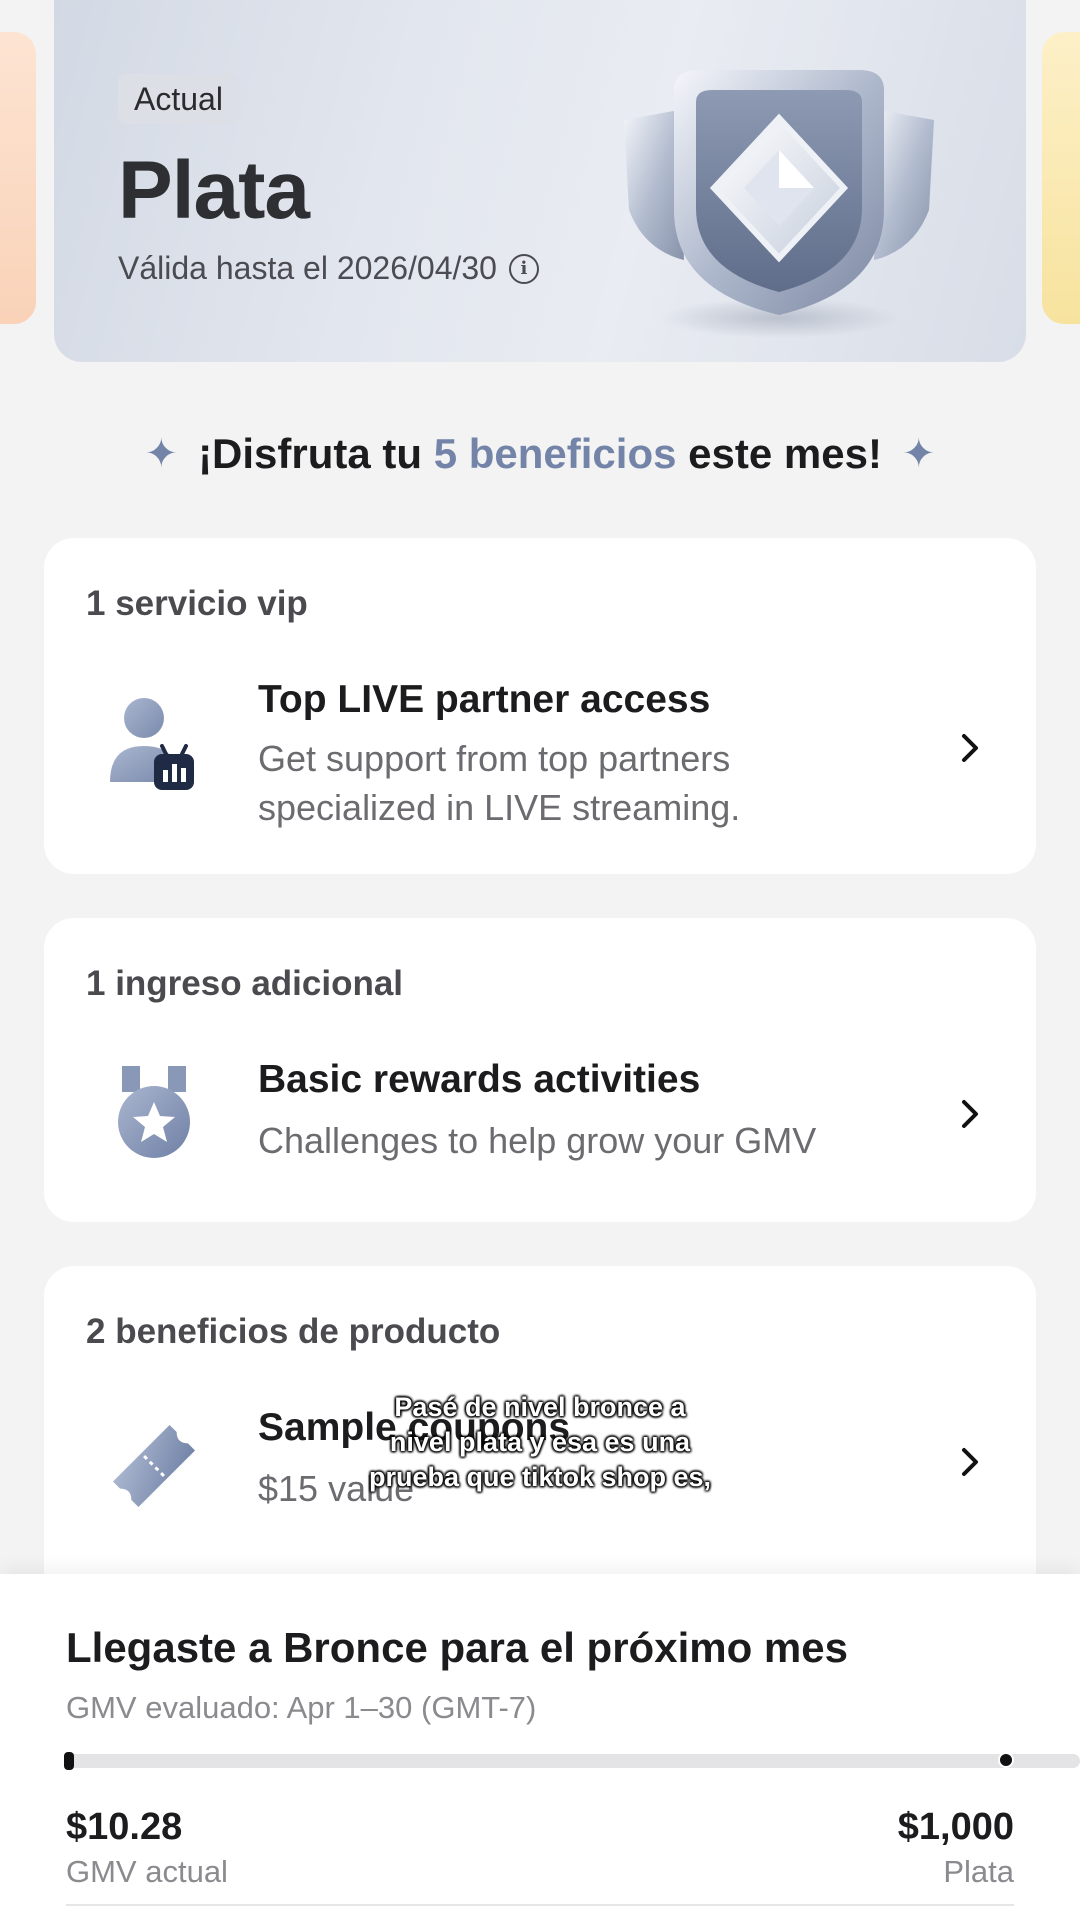 The image size is (1080, 1920). Describe the element at coordinates (69, 1761) in the screenshot. I see `progress-start-marker` at that location.